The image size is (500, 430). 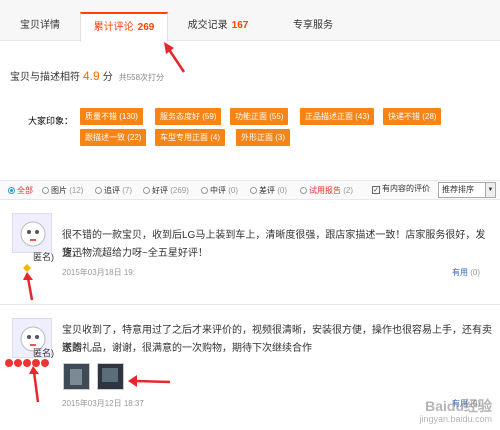 I want to click on filter-trial: 试用报告 (2), so click(x=326, y=190).